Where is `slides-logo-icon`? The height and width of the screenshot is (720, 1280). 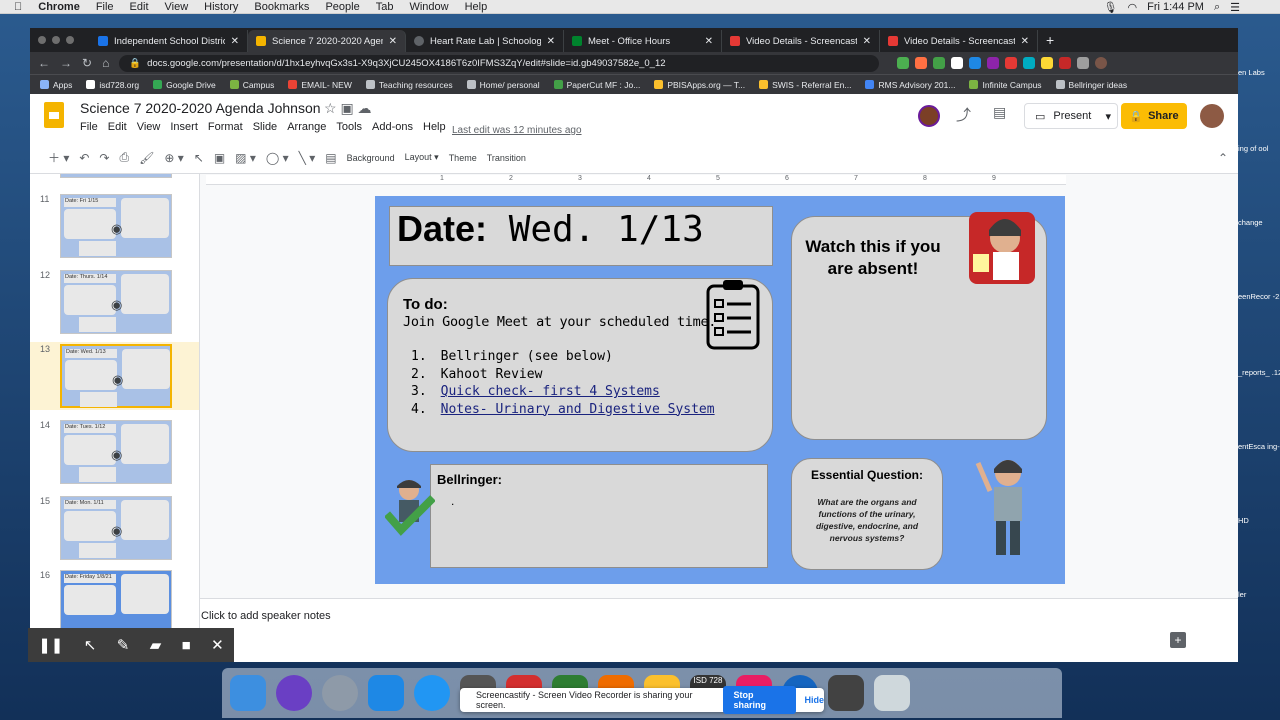
slides-logo-icon is located at coordinates (54, 115).